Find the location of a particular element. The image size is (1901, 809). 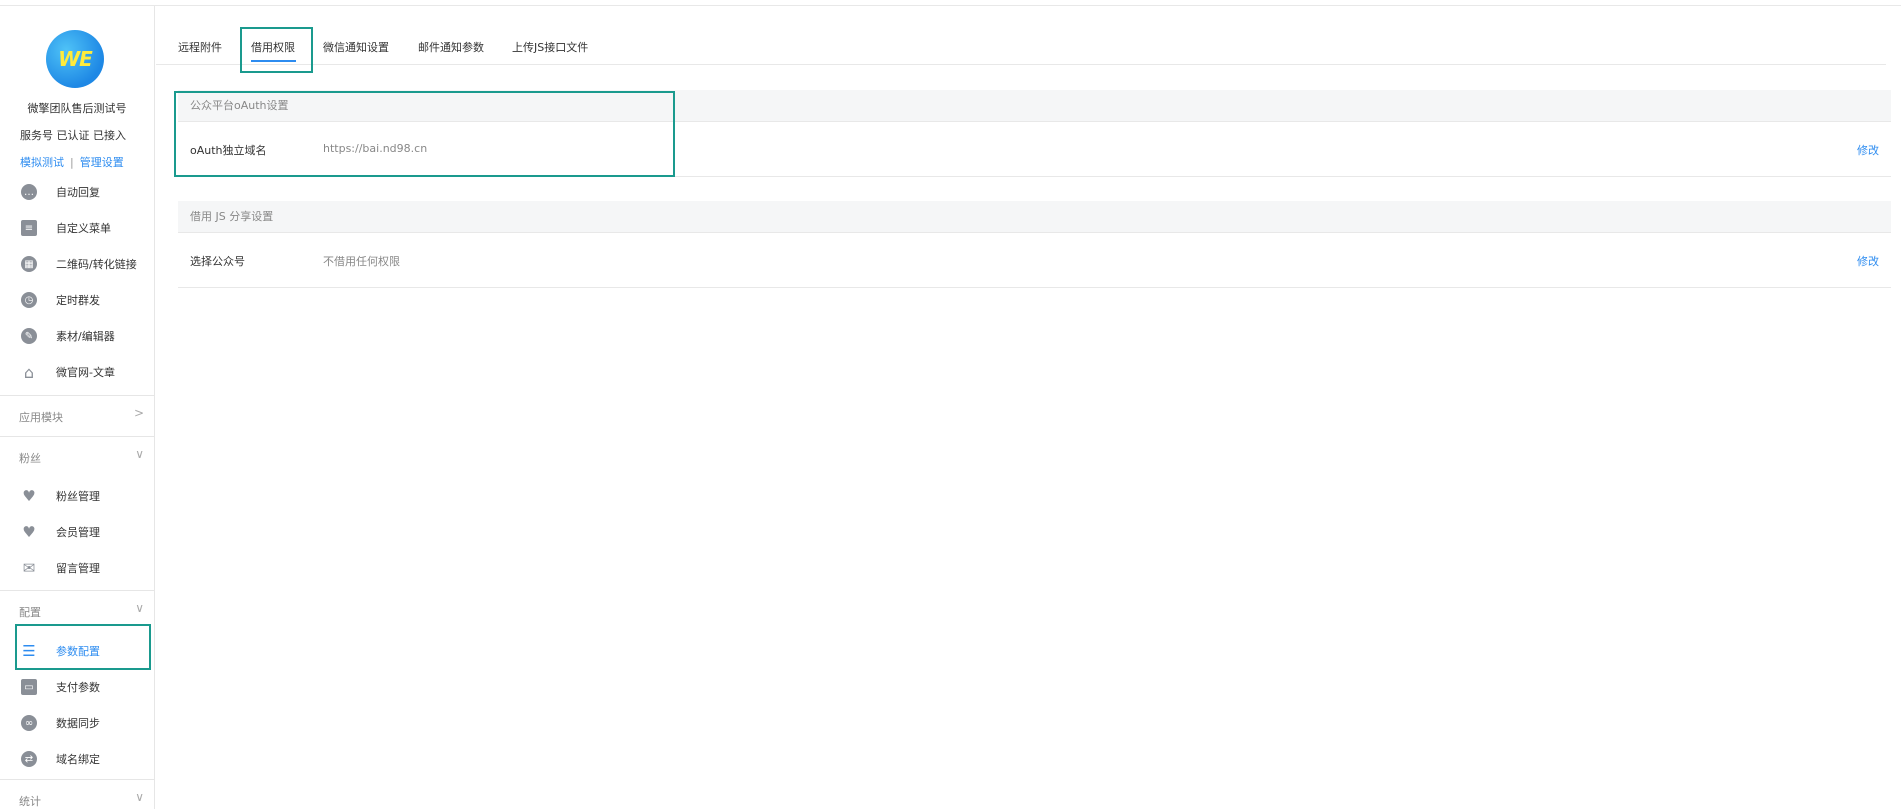

sidebar-item-fans-management: ♥ 粉丝管理 is located at coordinates (77, 496).